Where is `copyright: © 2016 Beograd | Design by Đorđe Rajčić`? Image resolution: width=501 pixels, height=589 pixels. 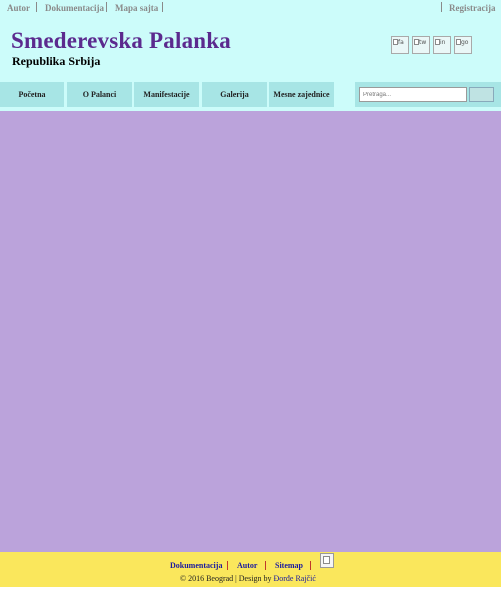 copyright: © 2016 Beograd | Design by Đorđe Rajčić is located at coordinates (248, 578).